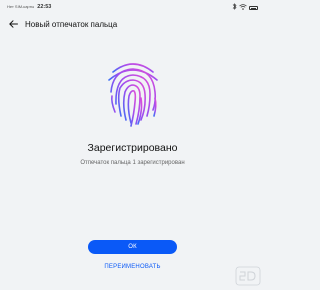 The height and width of the screenshot is (290, 320). I want to click on bluetooth-icon, so click(234, 8).